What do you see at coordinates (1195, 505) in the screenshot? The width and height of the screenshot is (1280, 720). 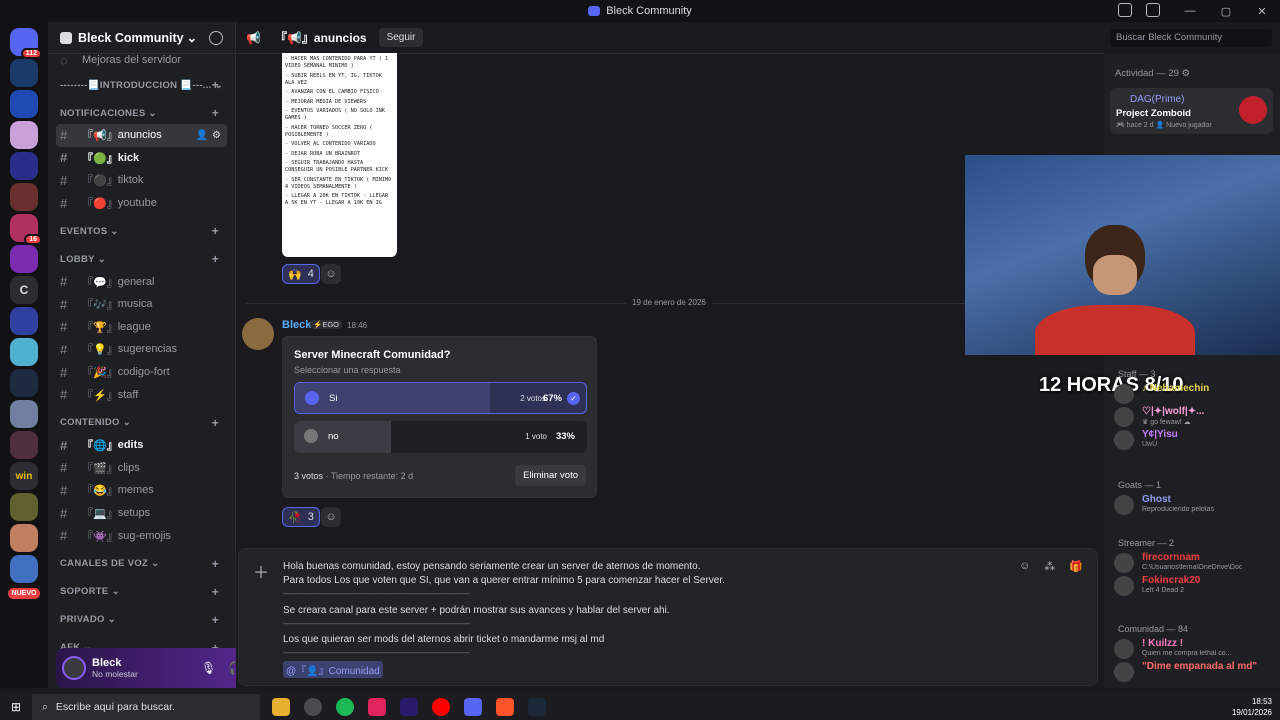 I see `member-row: Ghost Reproduciendo pelotas` at bounding box center [1195, 505].